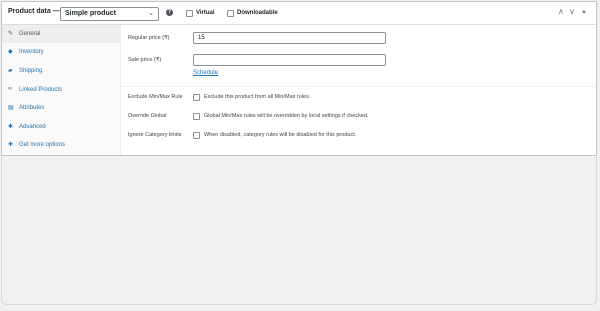  What do you see at coordinates (572, 11) in the screenshot?
I see `move-down-icon: ∨` at bounding box center [572, 11].